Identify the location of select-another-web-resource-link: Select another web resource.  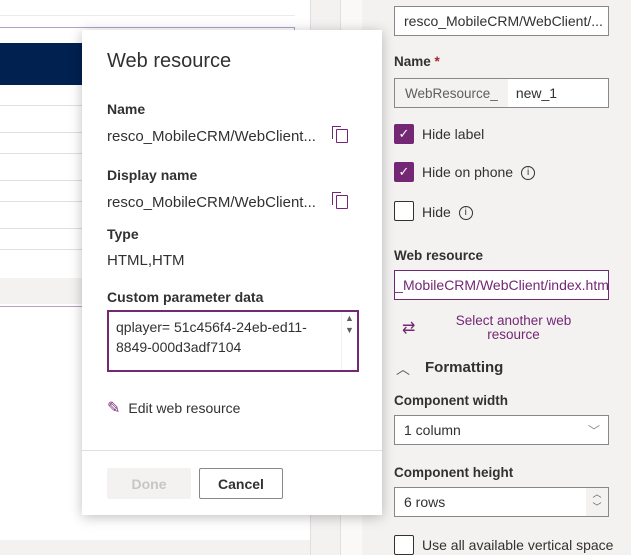
(513, 328).